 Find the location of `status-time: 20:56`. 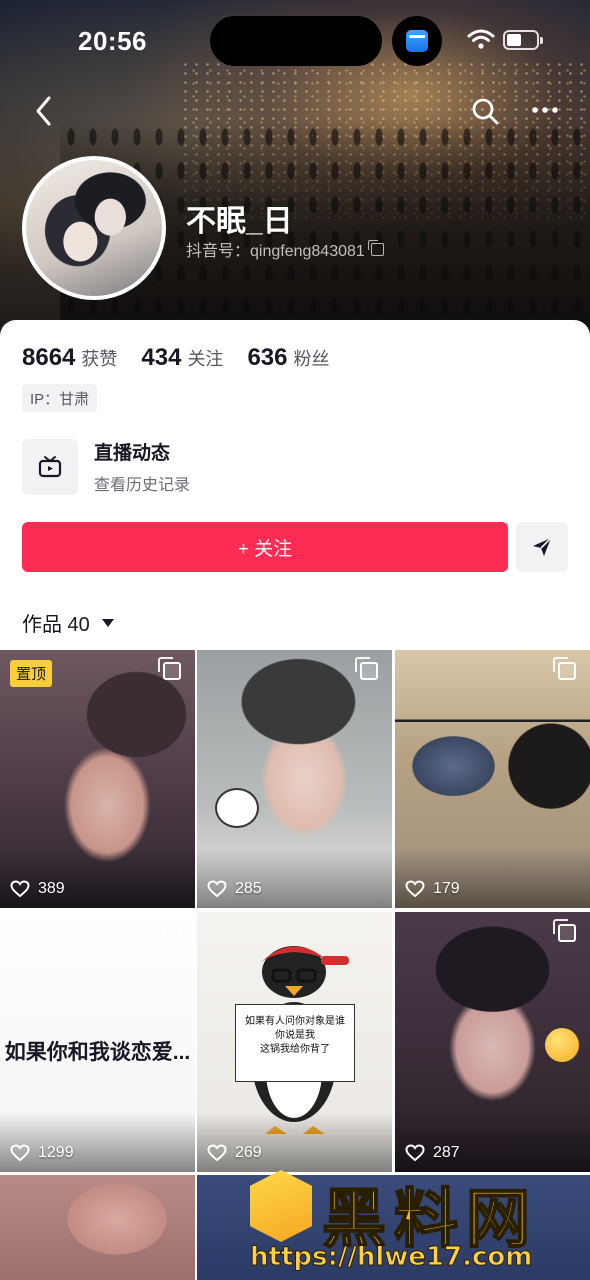

status-time: 20:56 is located at coordinates (112, 41).